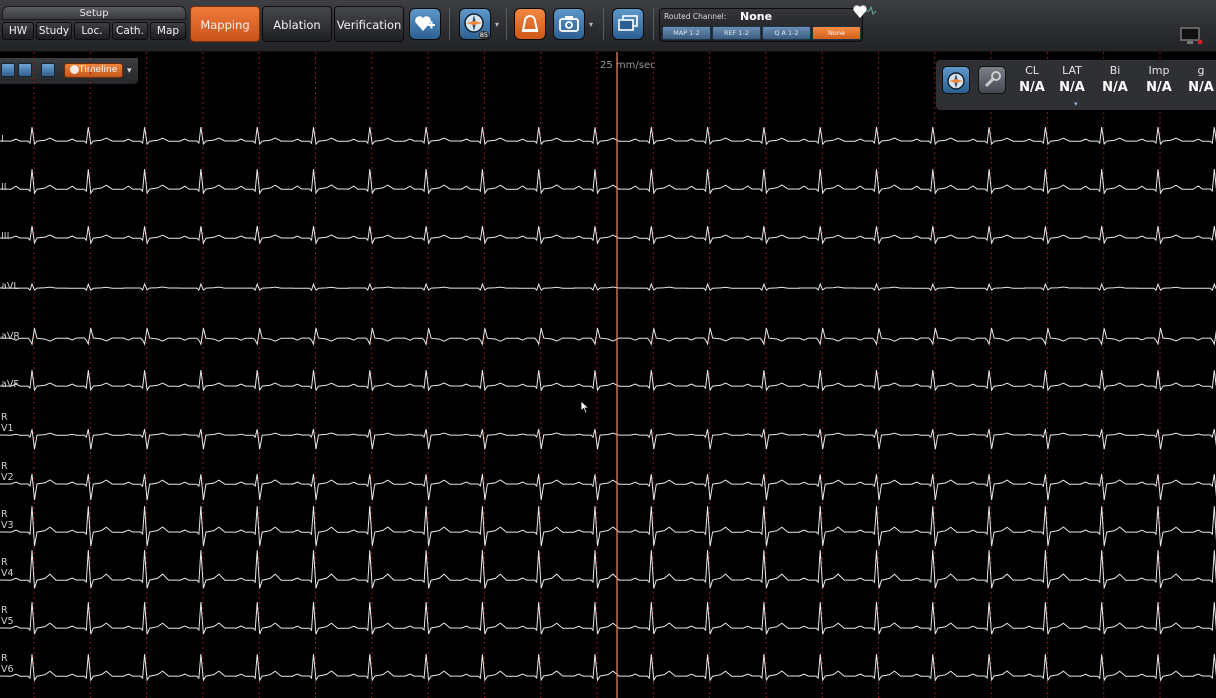 The image size is (1216, 698). I want to click on tab-verification: Verification, so click(369, 24).